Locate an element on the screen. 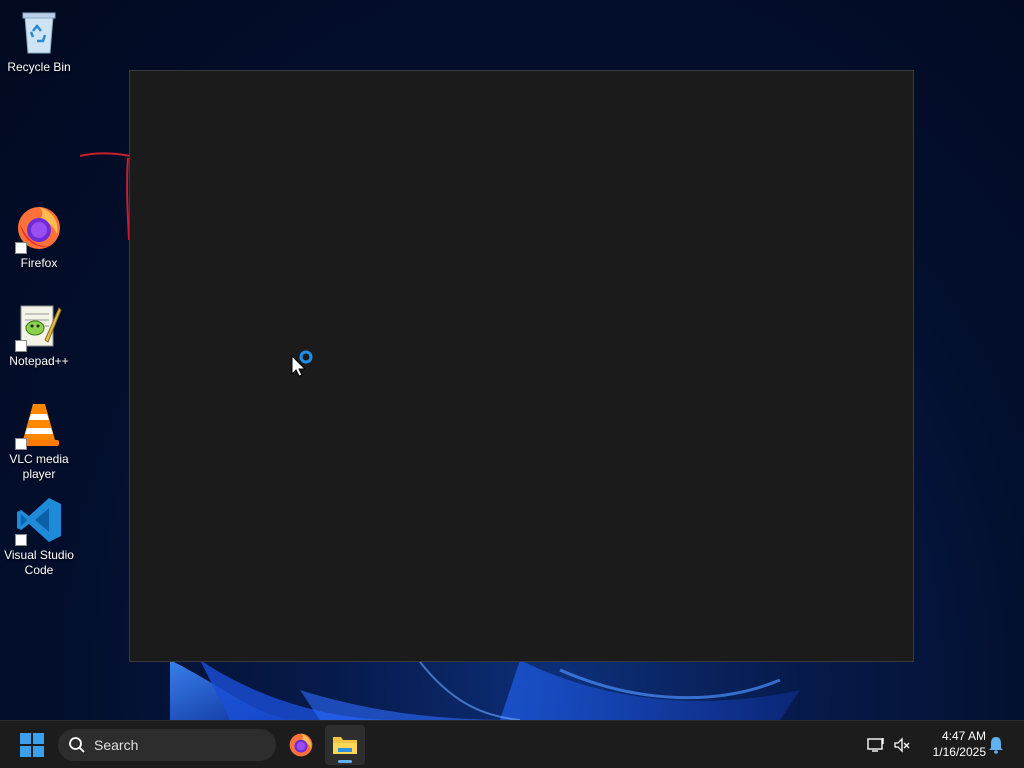 The width and height of the screenshot is (1024, 768). desktop-icon-vlc: VLC media player is located at coordinates (39, 441).